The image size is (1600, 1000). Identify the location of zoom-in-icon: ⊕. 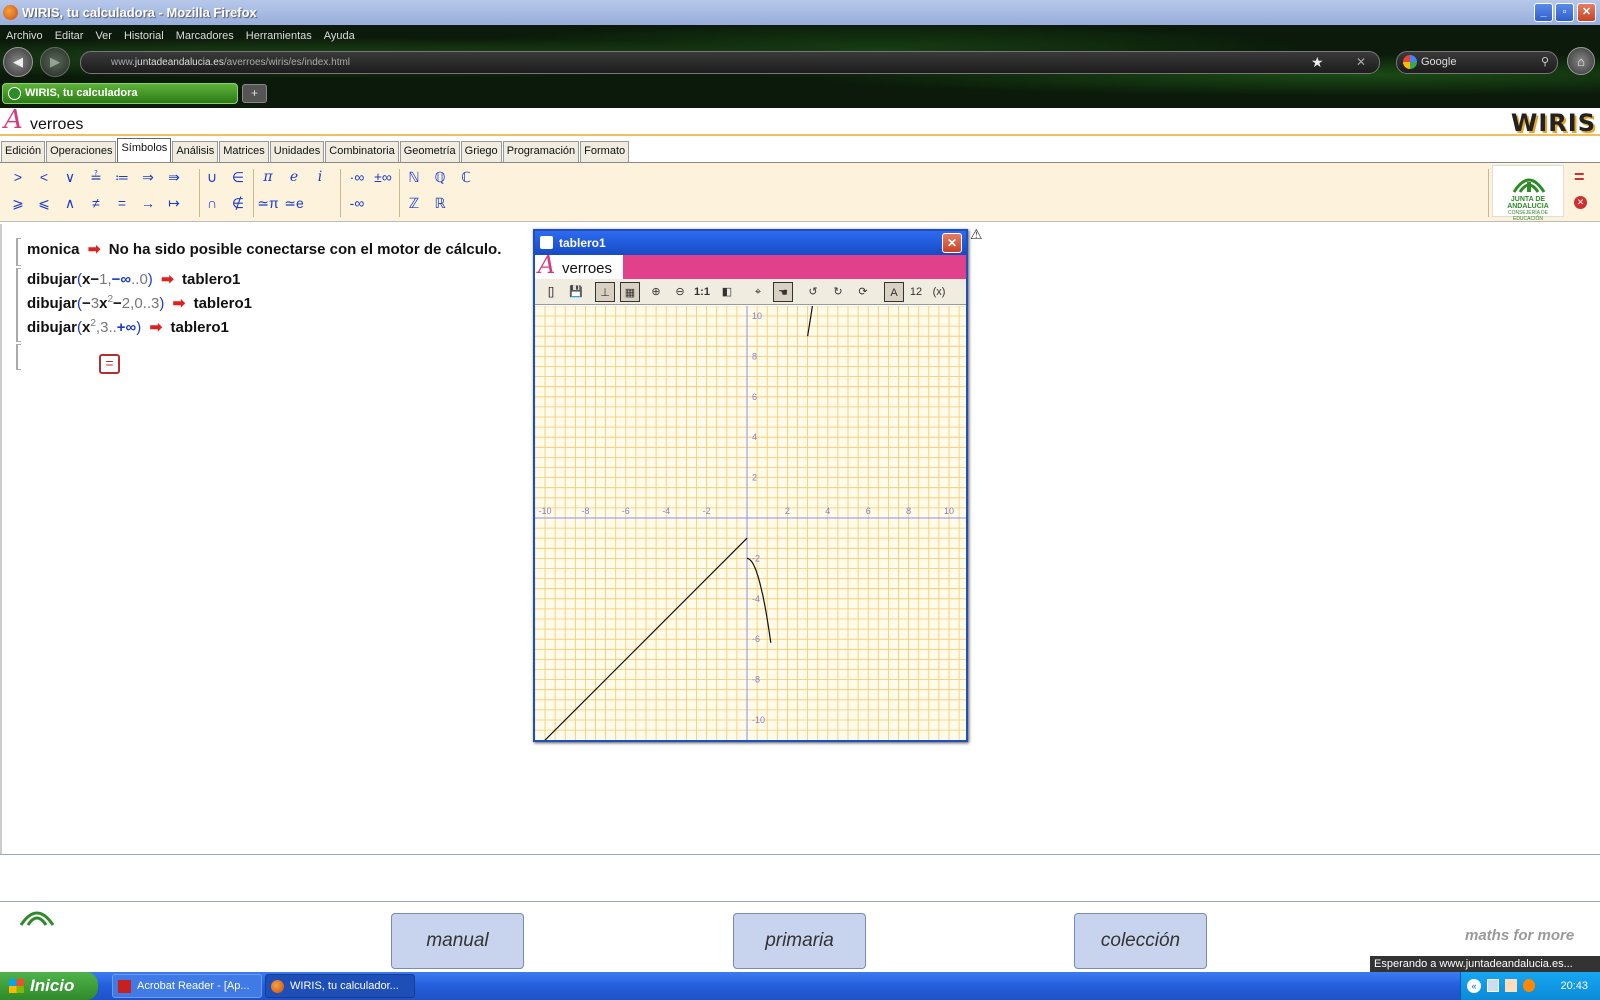
(656, 292).